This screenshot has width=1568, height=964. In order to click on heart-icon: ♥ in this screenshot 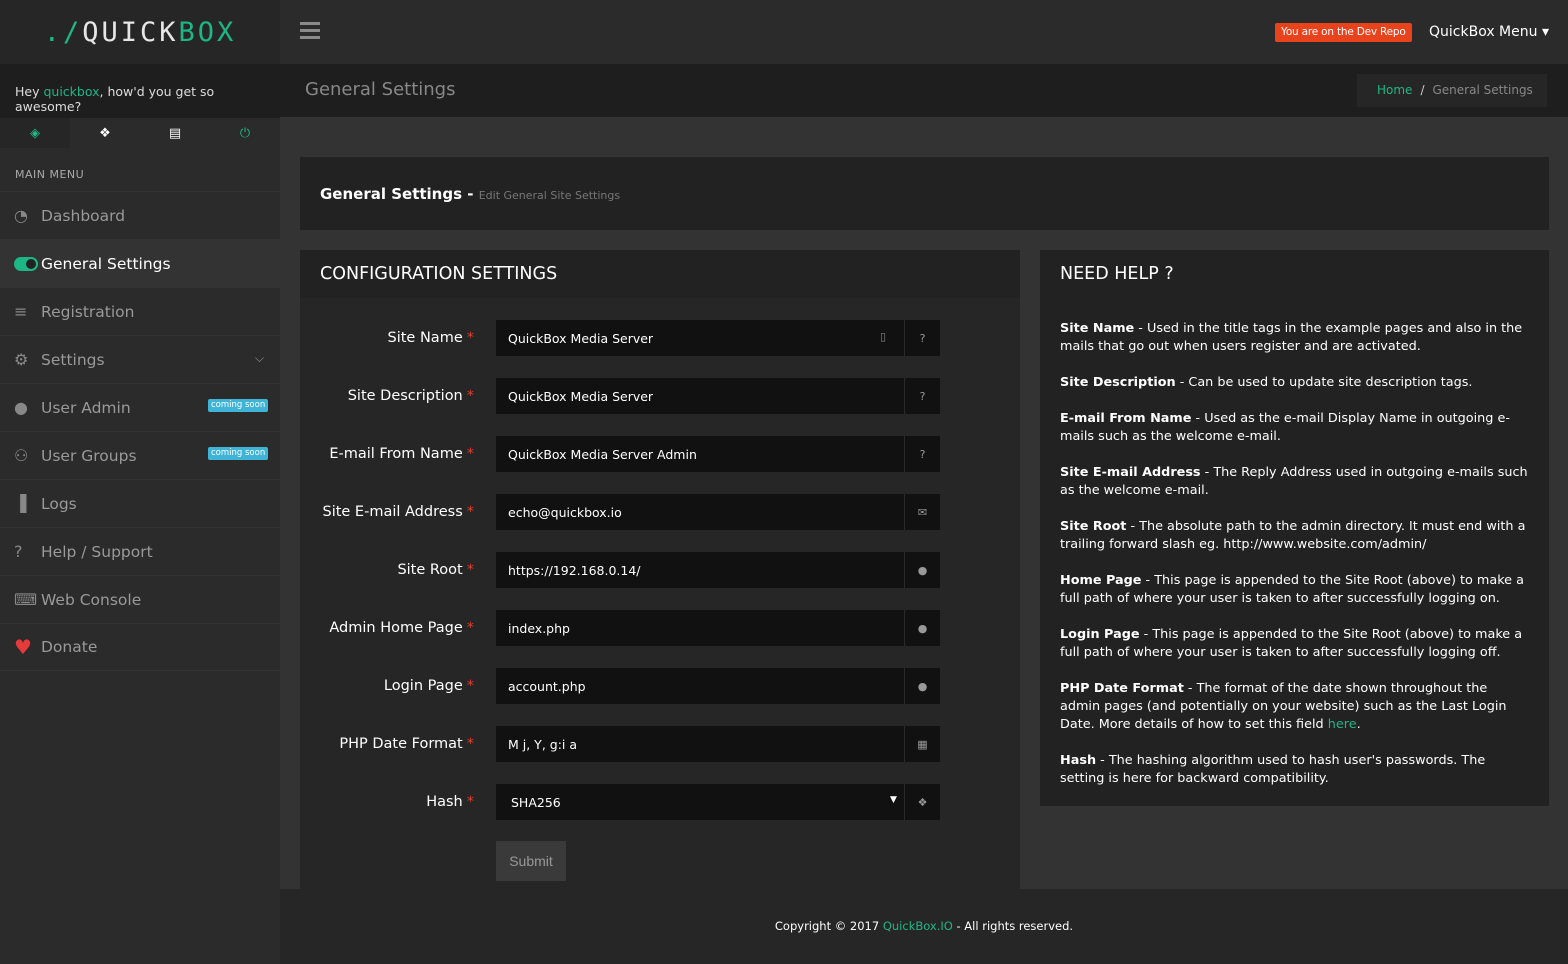, I will do `click(23, 647)`.